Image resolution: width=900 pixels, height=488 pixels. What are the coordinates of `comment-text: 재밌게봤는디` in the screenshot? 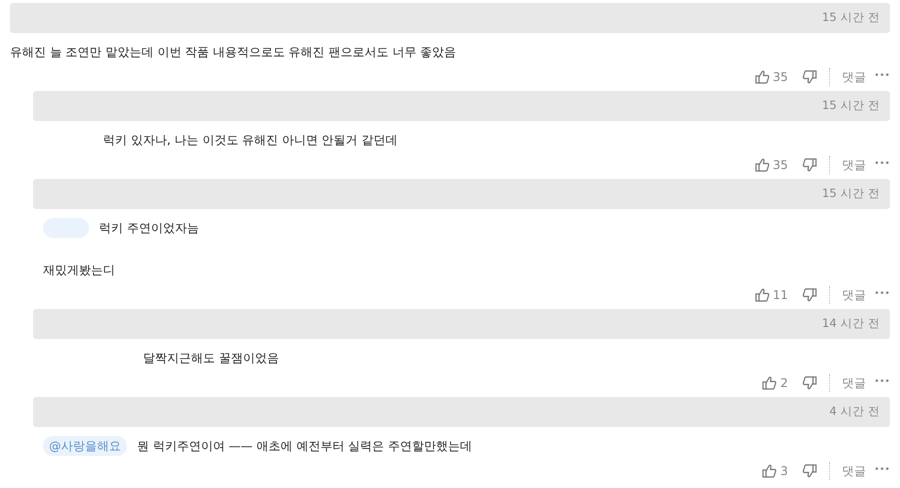 It's located at (79, 270).